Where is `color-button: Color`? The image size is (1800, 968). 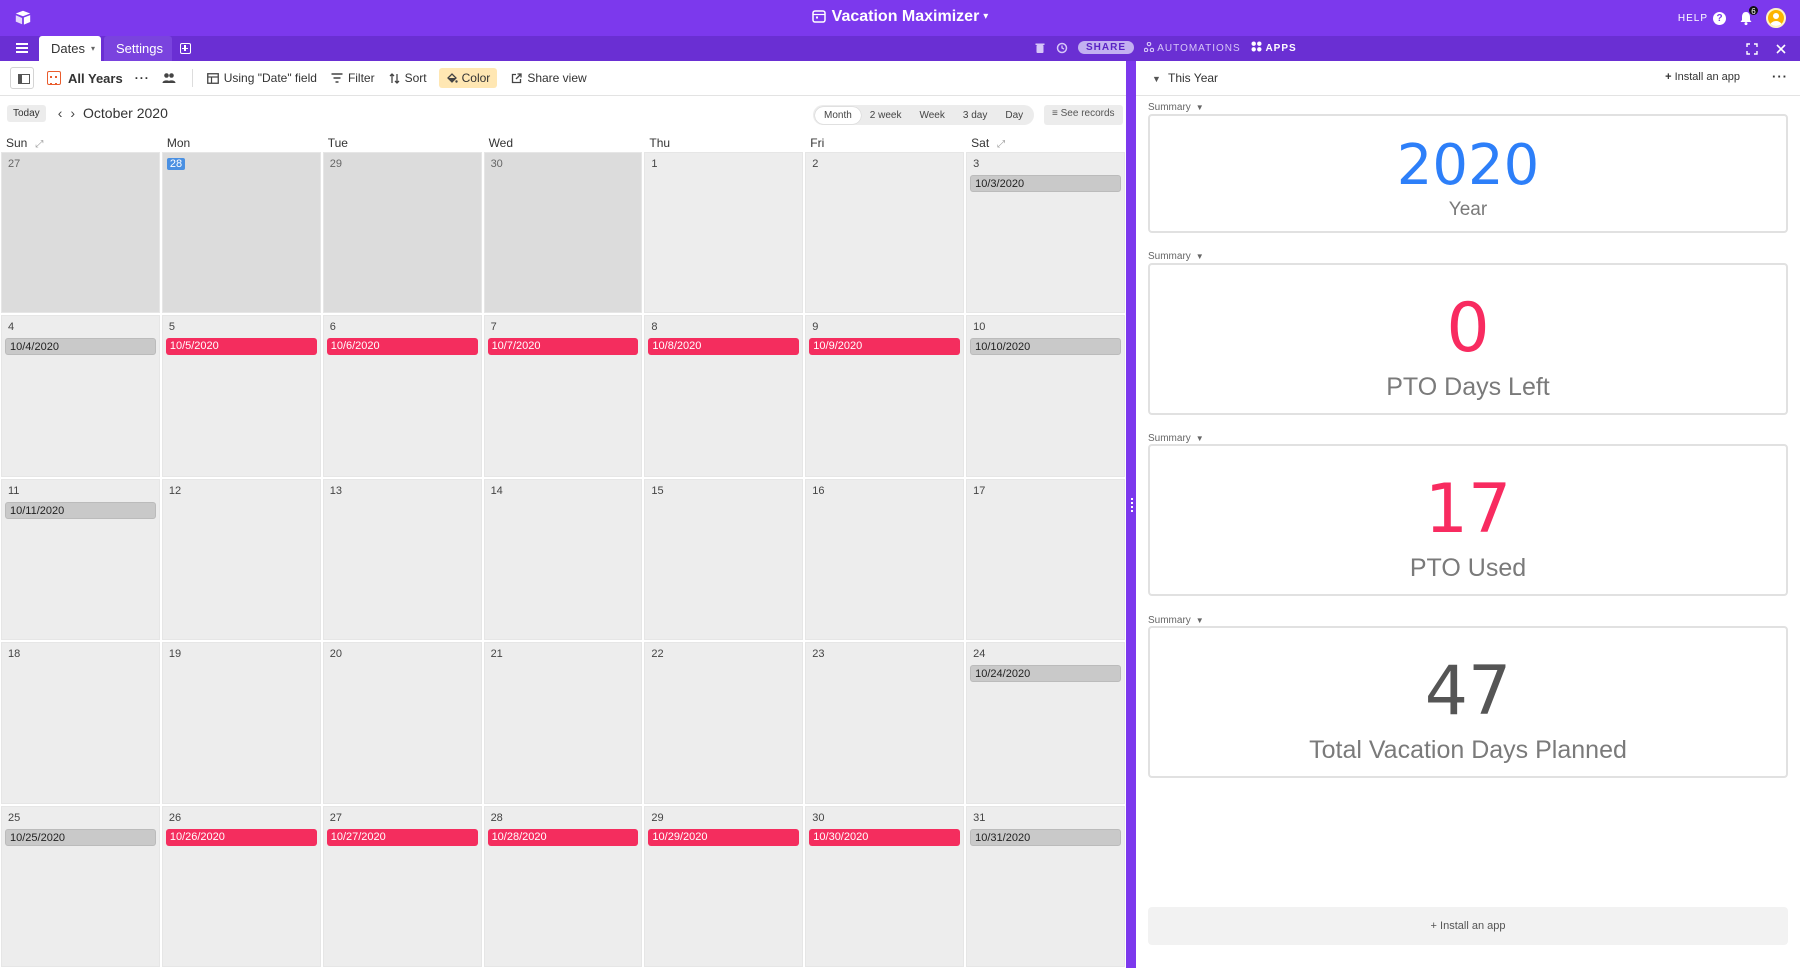 color-button: Color is located at coordinates (468, 78).